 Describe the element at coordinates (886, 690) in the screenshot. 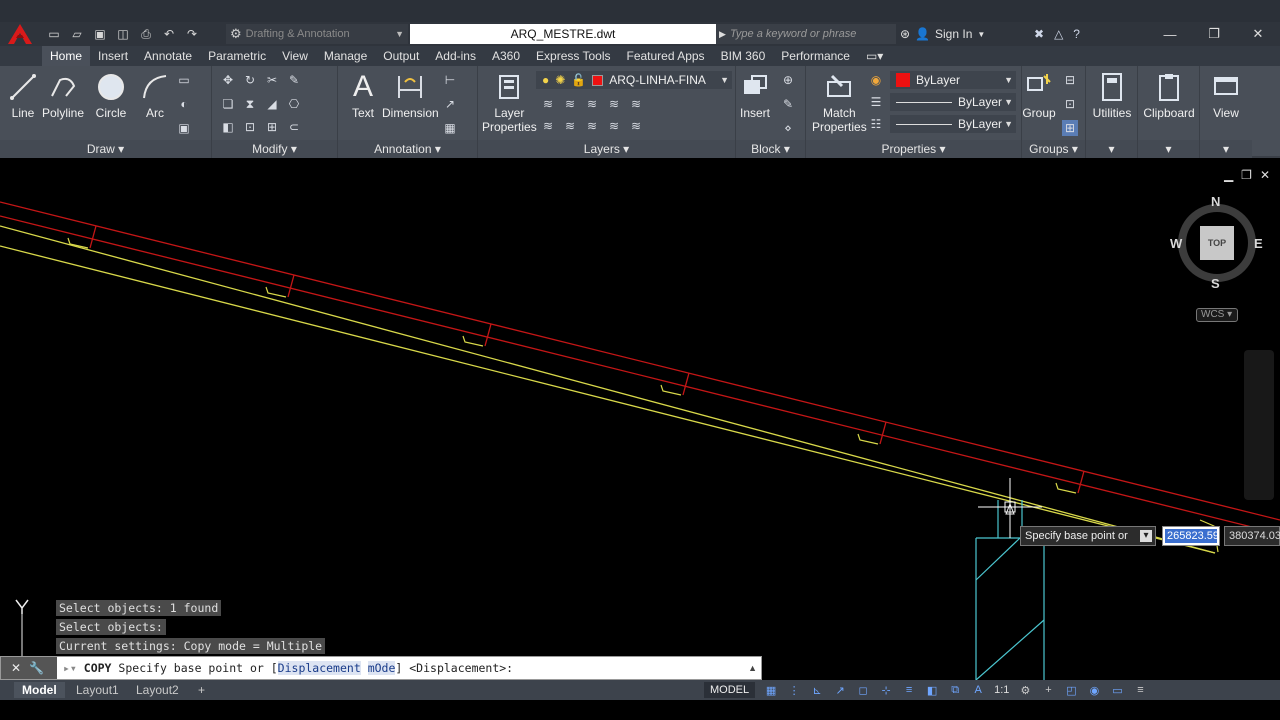

I see `otrack-icon: ⊹` at that location.